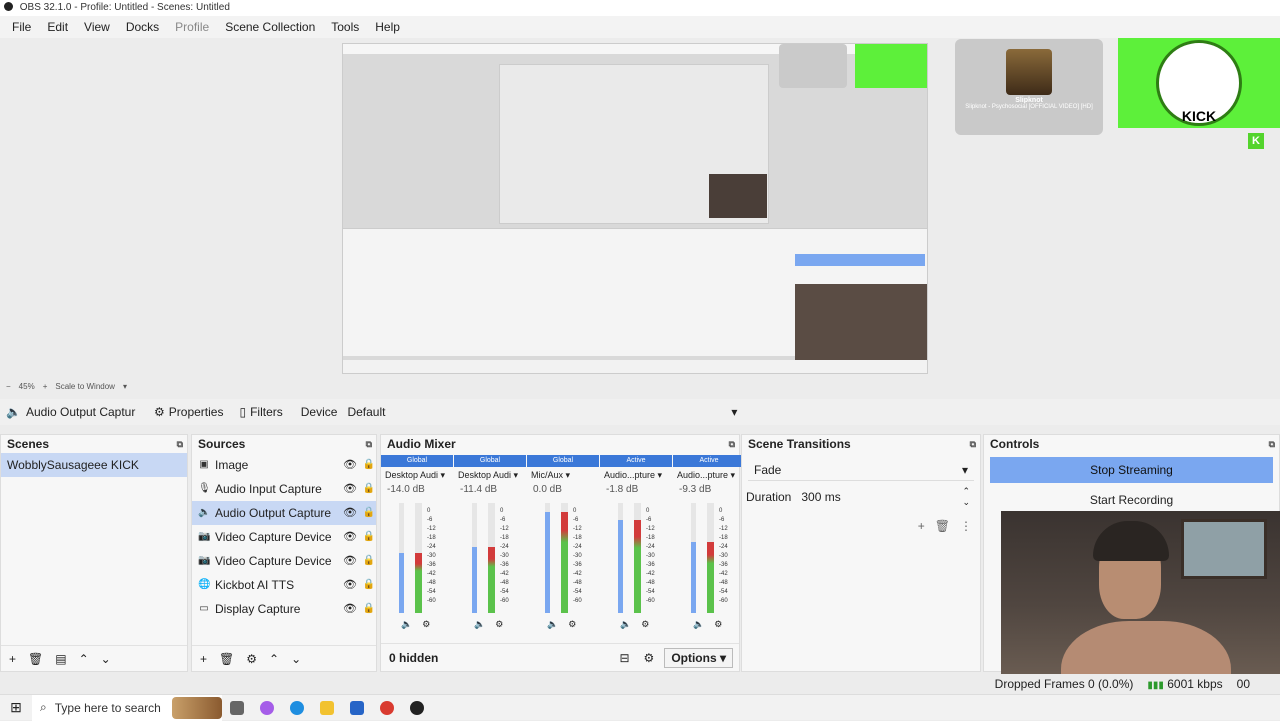  What do you see at coordinates (488, 624) in the screenshot?
I see `channel-buttons: 🔈 ⚙` at bounding box center [488, 624].